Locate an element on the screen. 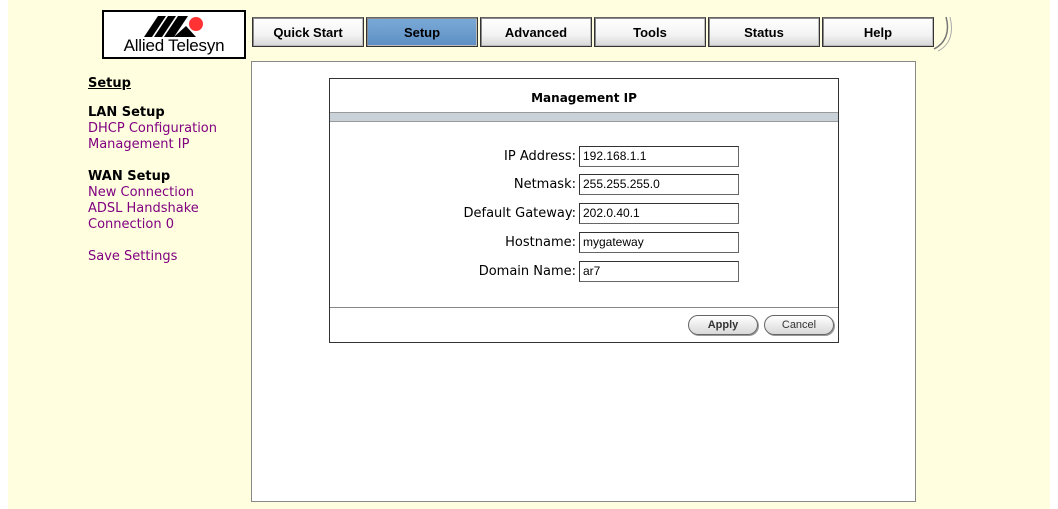 The image size is (1058, 509). sidebar-heading-lan: LAN Setup is located at coordinates (126, 112).